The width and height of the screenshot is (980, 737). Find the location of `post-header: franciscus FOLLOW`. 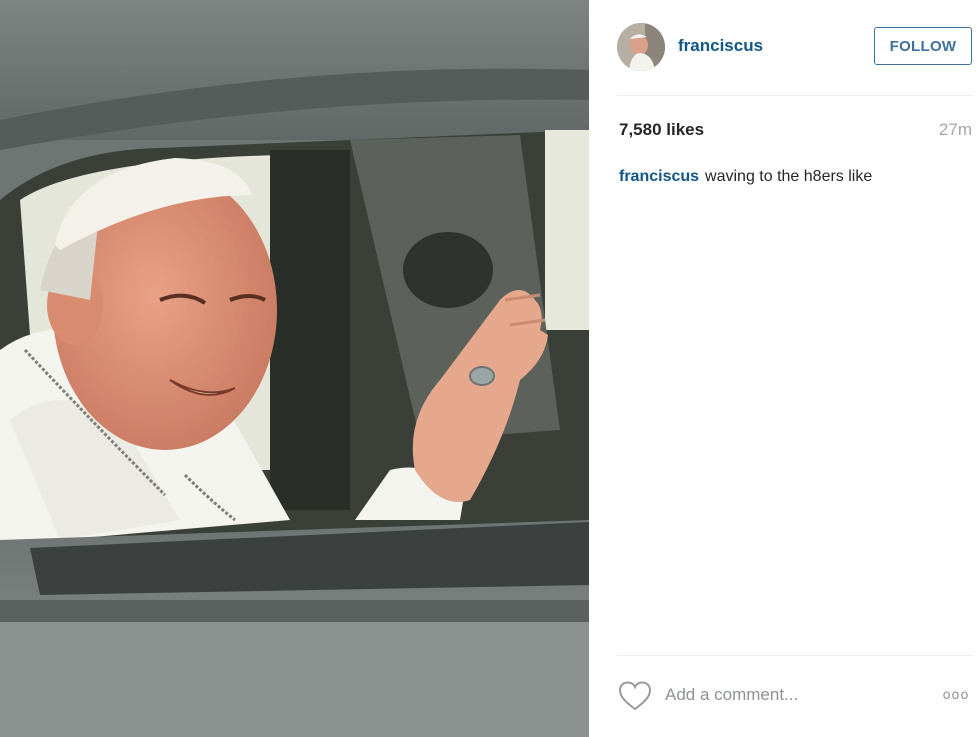

post-header: franciscus FOLLOW is located at coordinates (784, 47).